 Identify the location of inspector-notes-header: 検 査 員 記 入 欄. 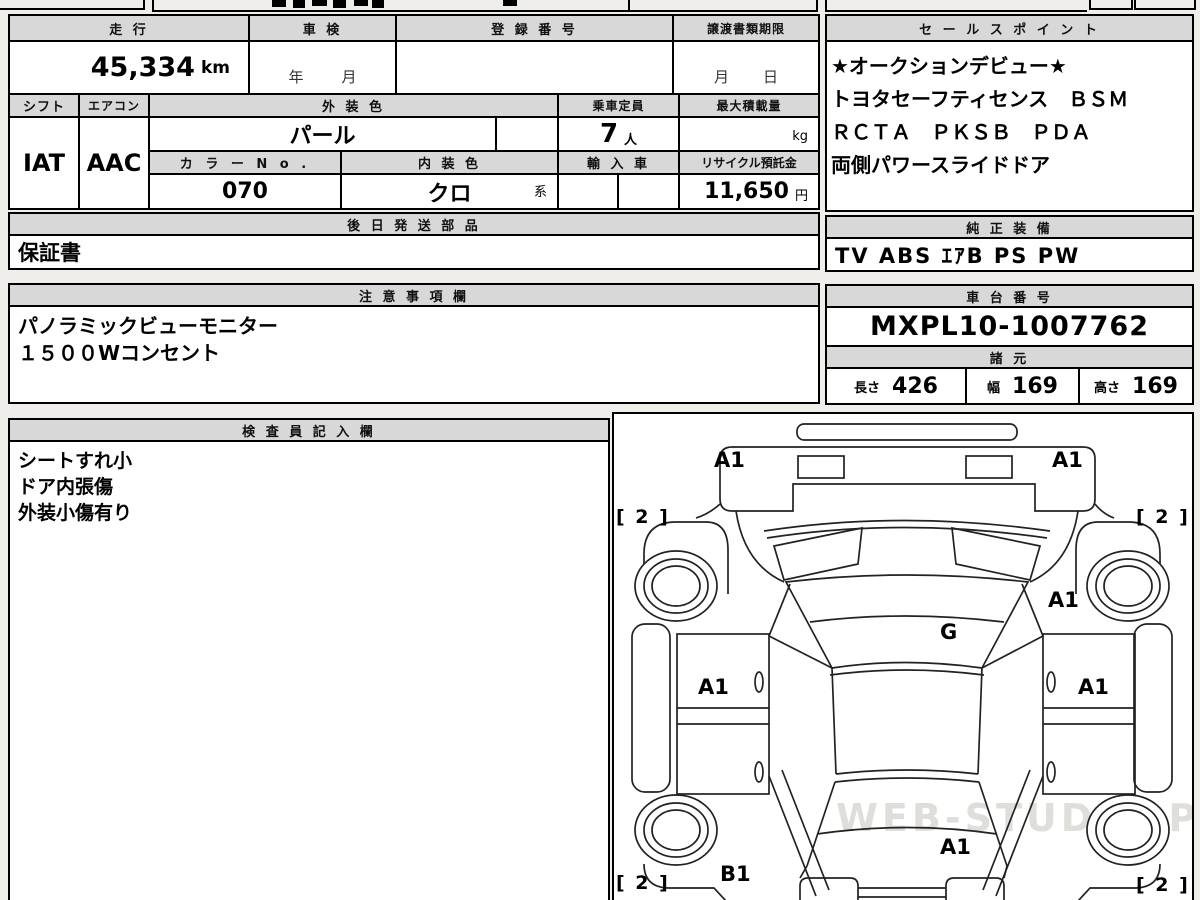
(309, 430).